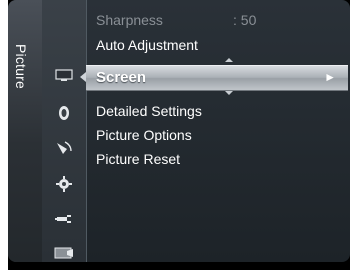 The height and width of the screenshot is (270, 358). I want to click on input-icon, so click(64, 219).